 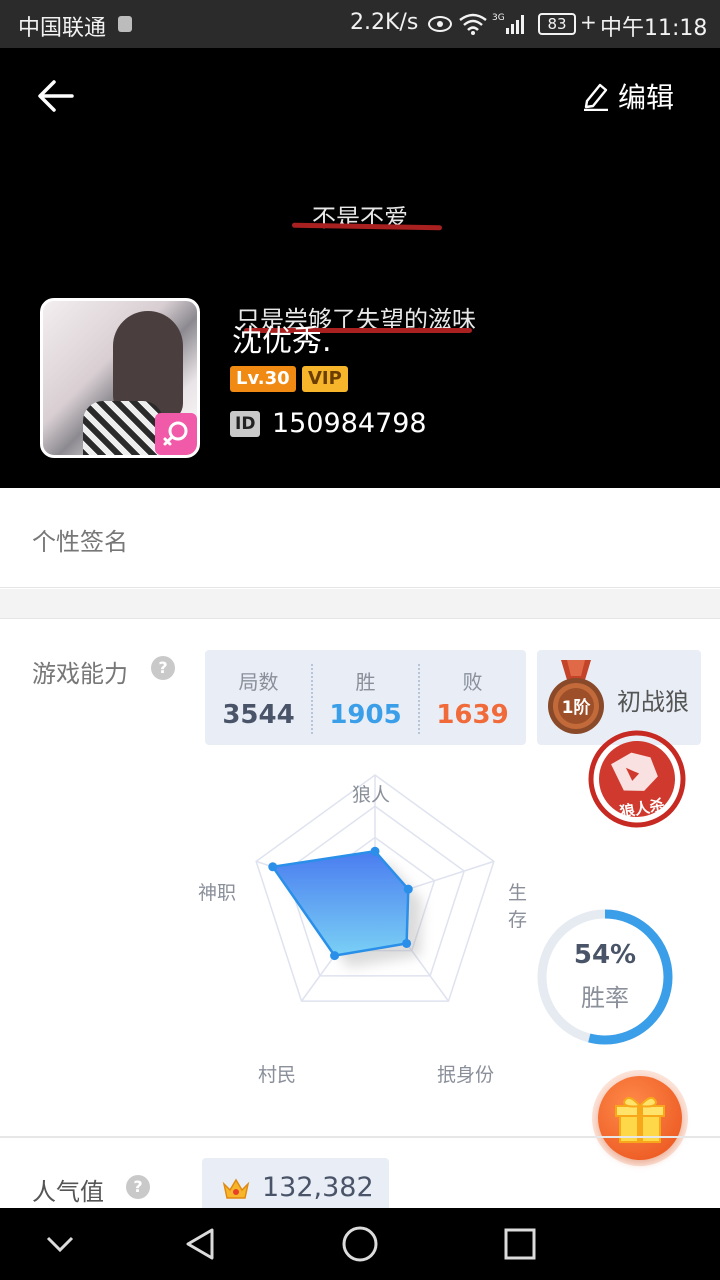 I want to click on signature-label: 个性签名, so click(x=80, y=542).